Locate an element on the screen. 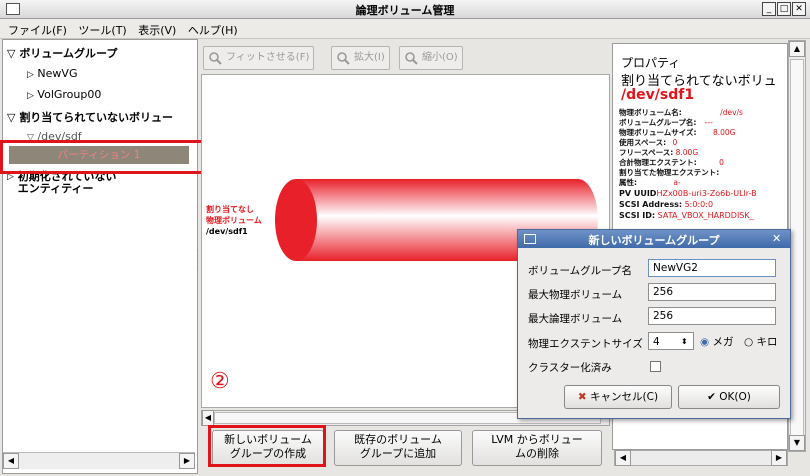 The image size is (810, 476). canvas-toolbar: フィットさせる(F) 拡大(I) 縮小(O) is located at coordinates (403, 57).